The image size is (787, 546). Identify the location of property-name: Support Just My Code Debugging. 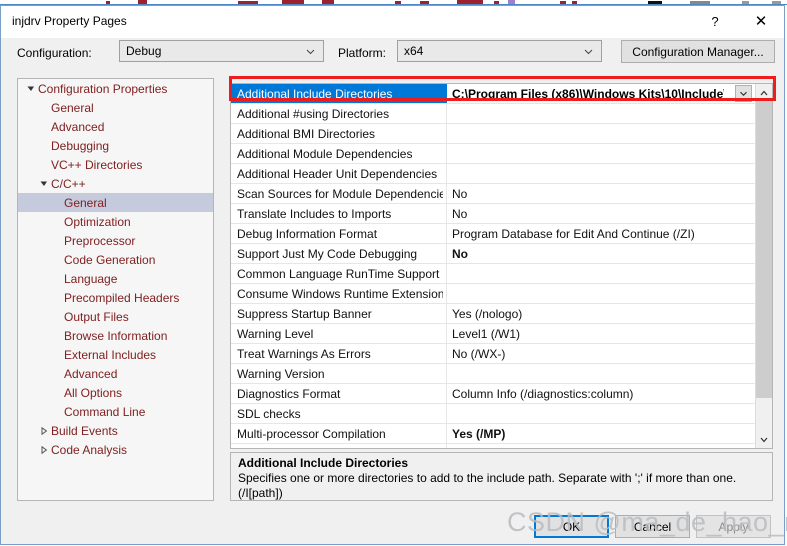
(327, 254).